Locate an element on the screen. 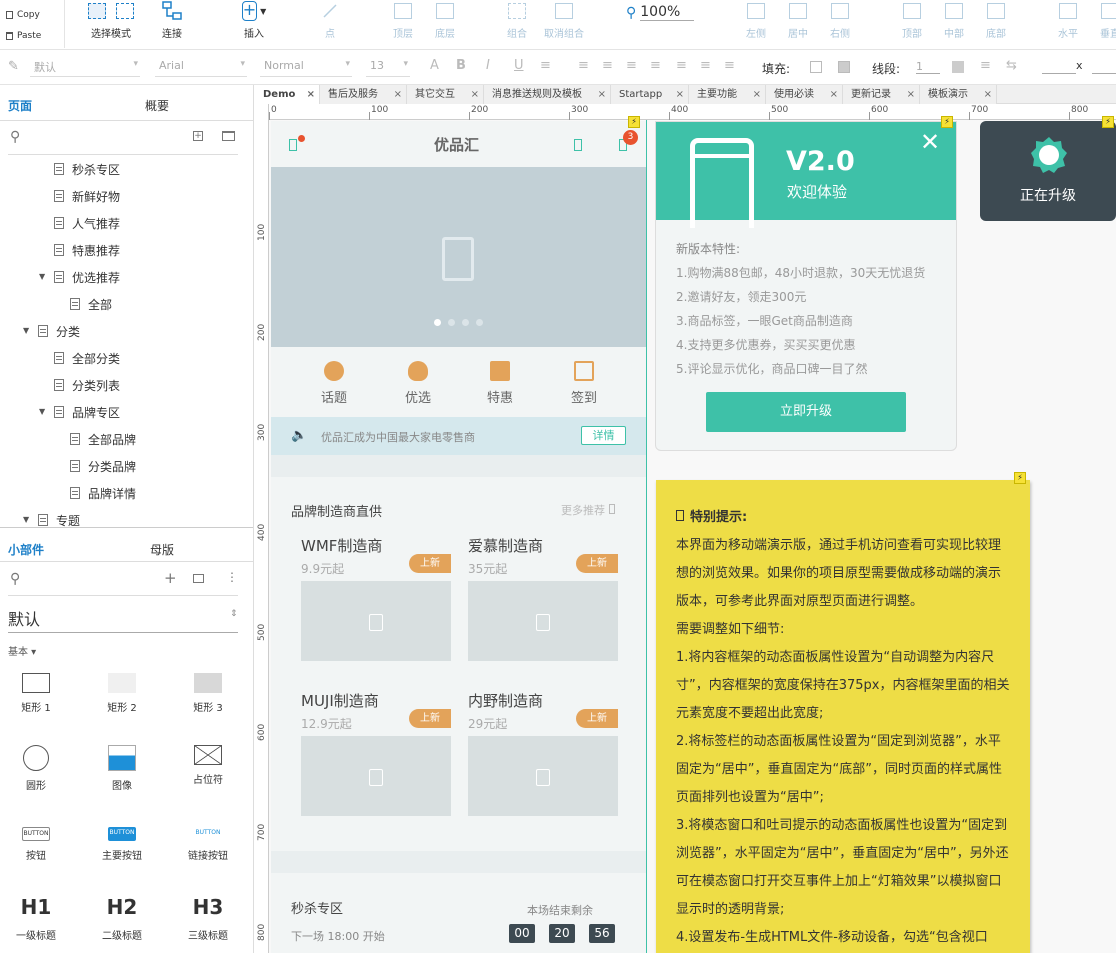  insert-button: + ▼ 插入 is located at coordinates (254, 25).